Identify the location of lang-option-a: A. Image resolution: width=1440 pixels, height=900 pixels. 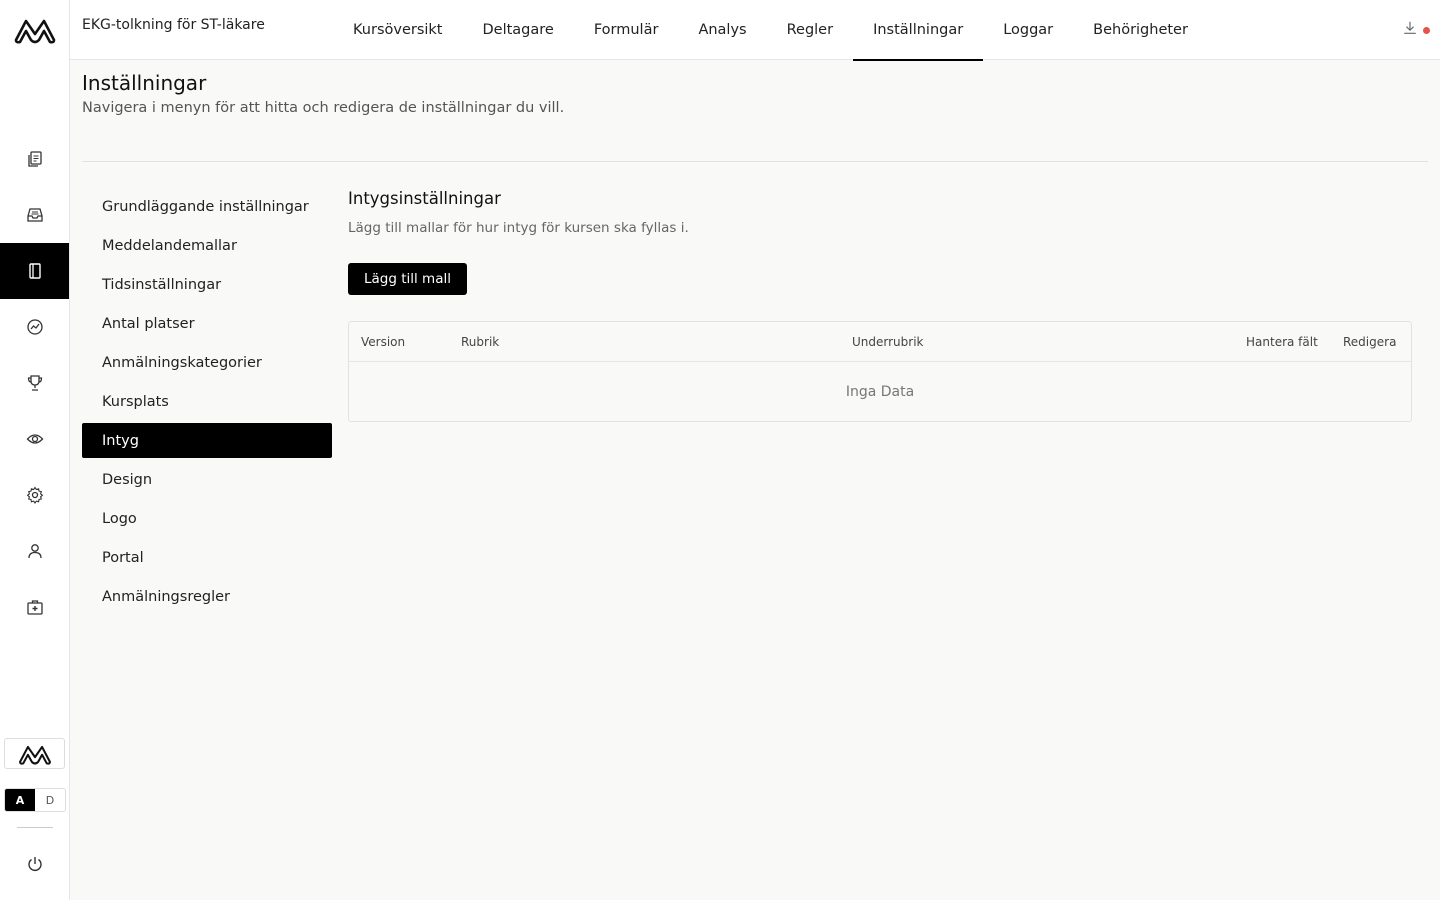
(20, 800).